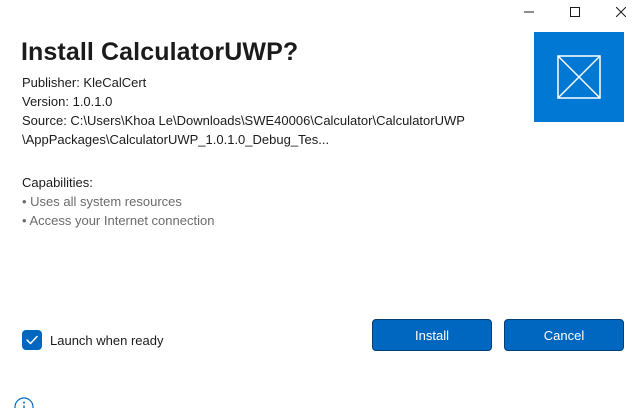  I want to click on minimize-button, so click(529, 12).